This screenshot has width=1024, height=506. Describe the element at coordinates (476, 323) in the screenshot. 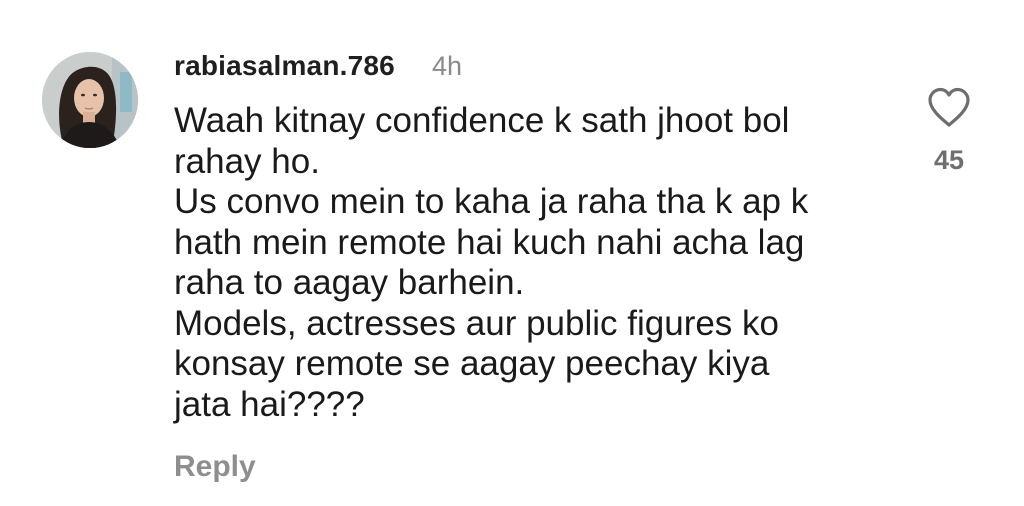

I see `comment-line: Models, actresses aur public figures ko` at that location.